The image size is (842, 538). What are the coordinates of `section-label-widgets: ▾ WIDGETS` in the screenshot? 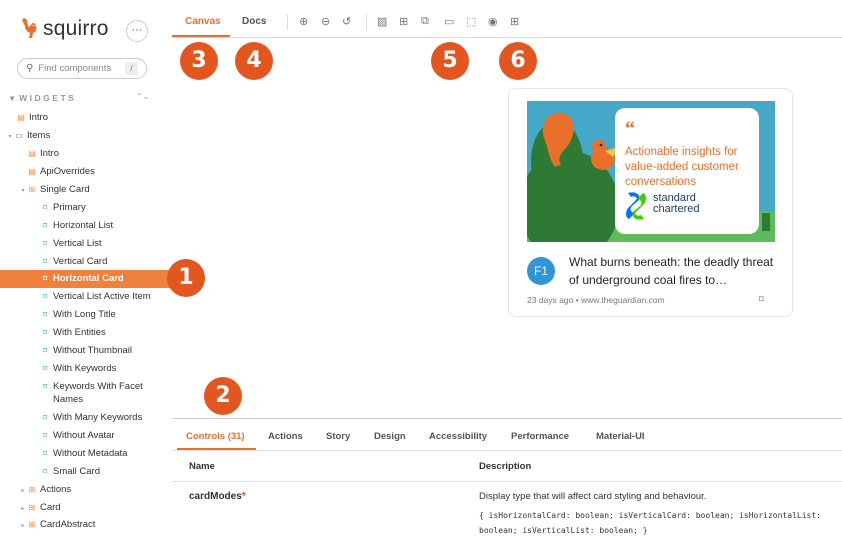 It's located at (43, 98).